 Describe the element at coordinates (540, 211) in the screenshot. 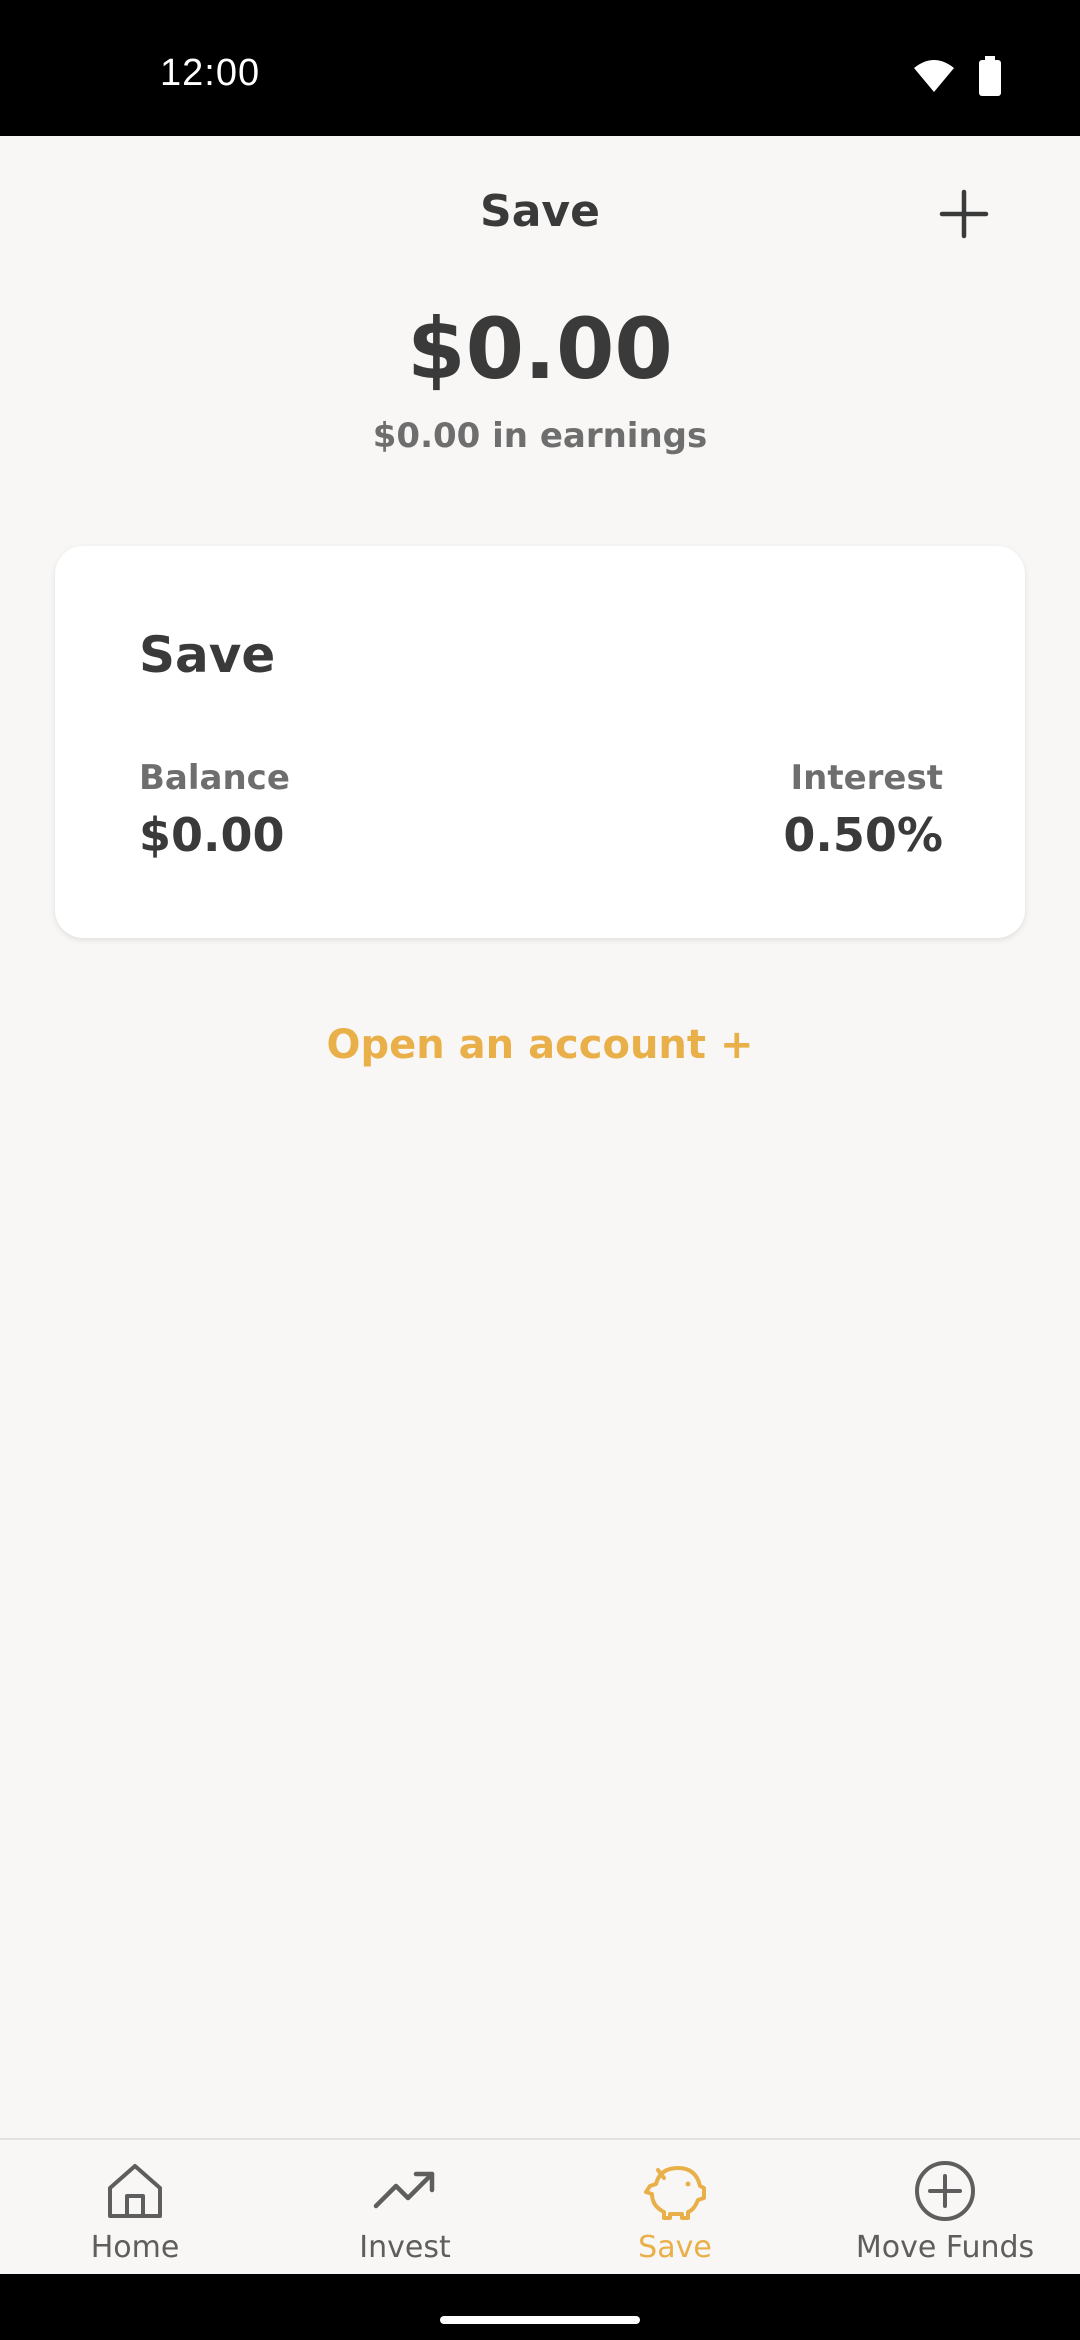

I see `page-title: Save` at that location.